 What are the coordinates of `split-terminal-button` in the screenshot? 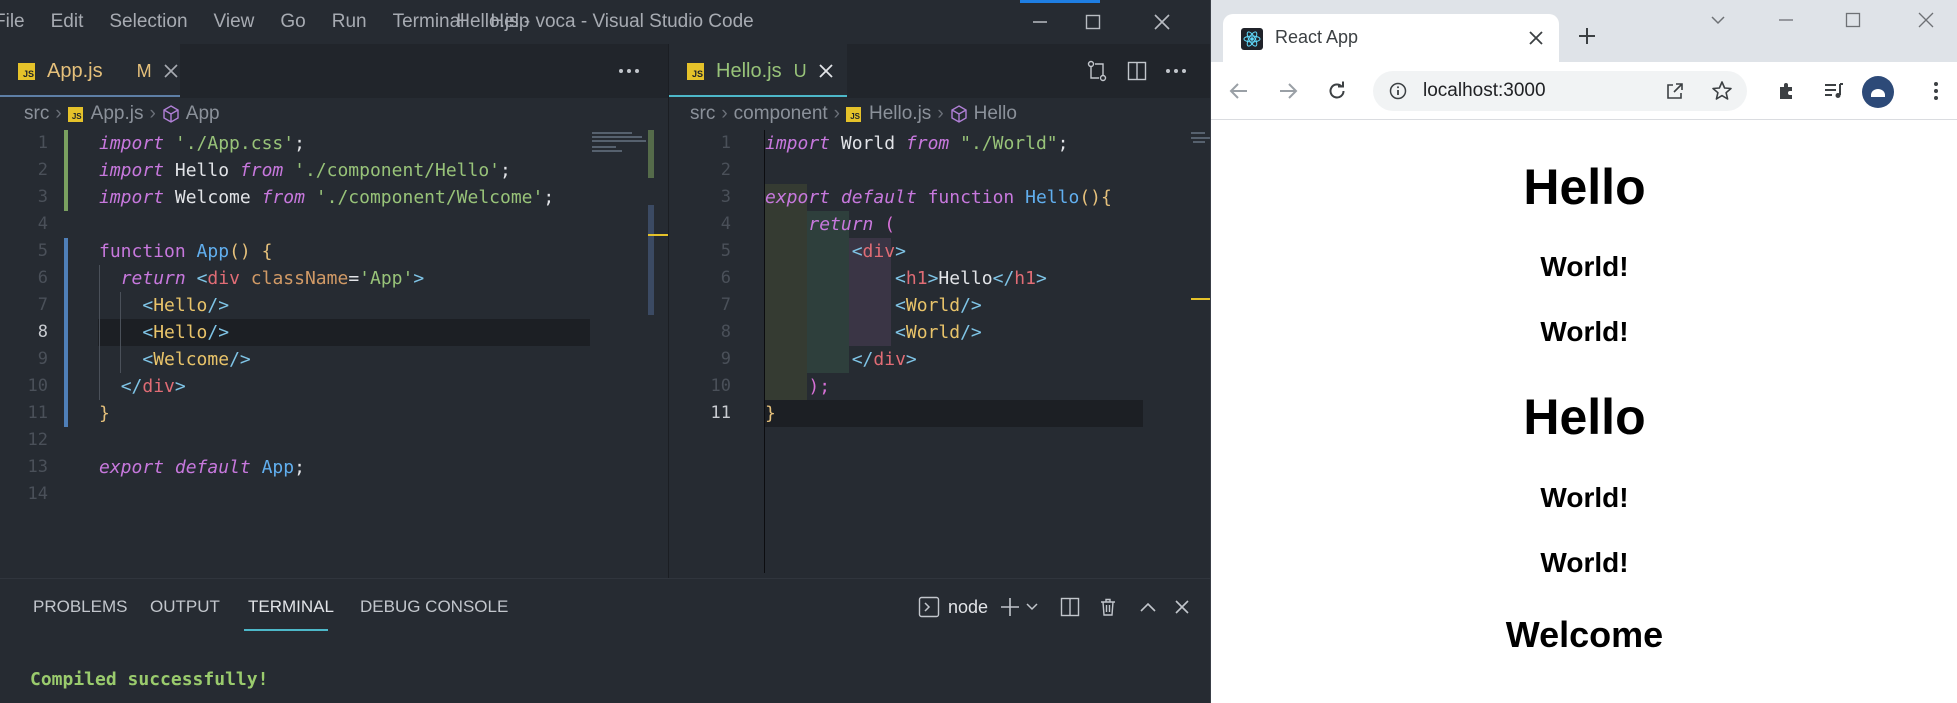 It's located at (1070, 607).